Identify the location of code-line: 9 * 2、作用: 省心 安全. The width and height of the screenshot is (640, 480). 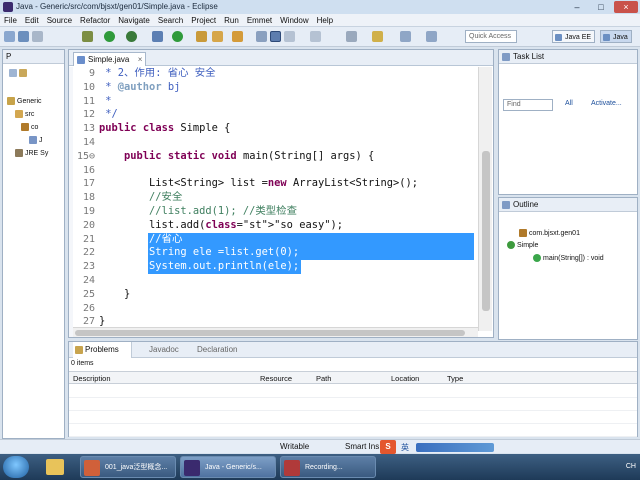
(273, 74).